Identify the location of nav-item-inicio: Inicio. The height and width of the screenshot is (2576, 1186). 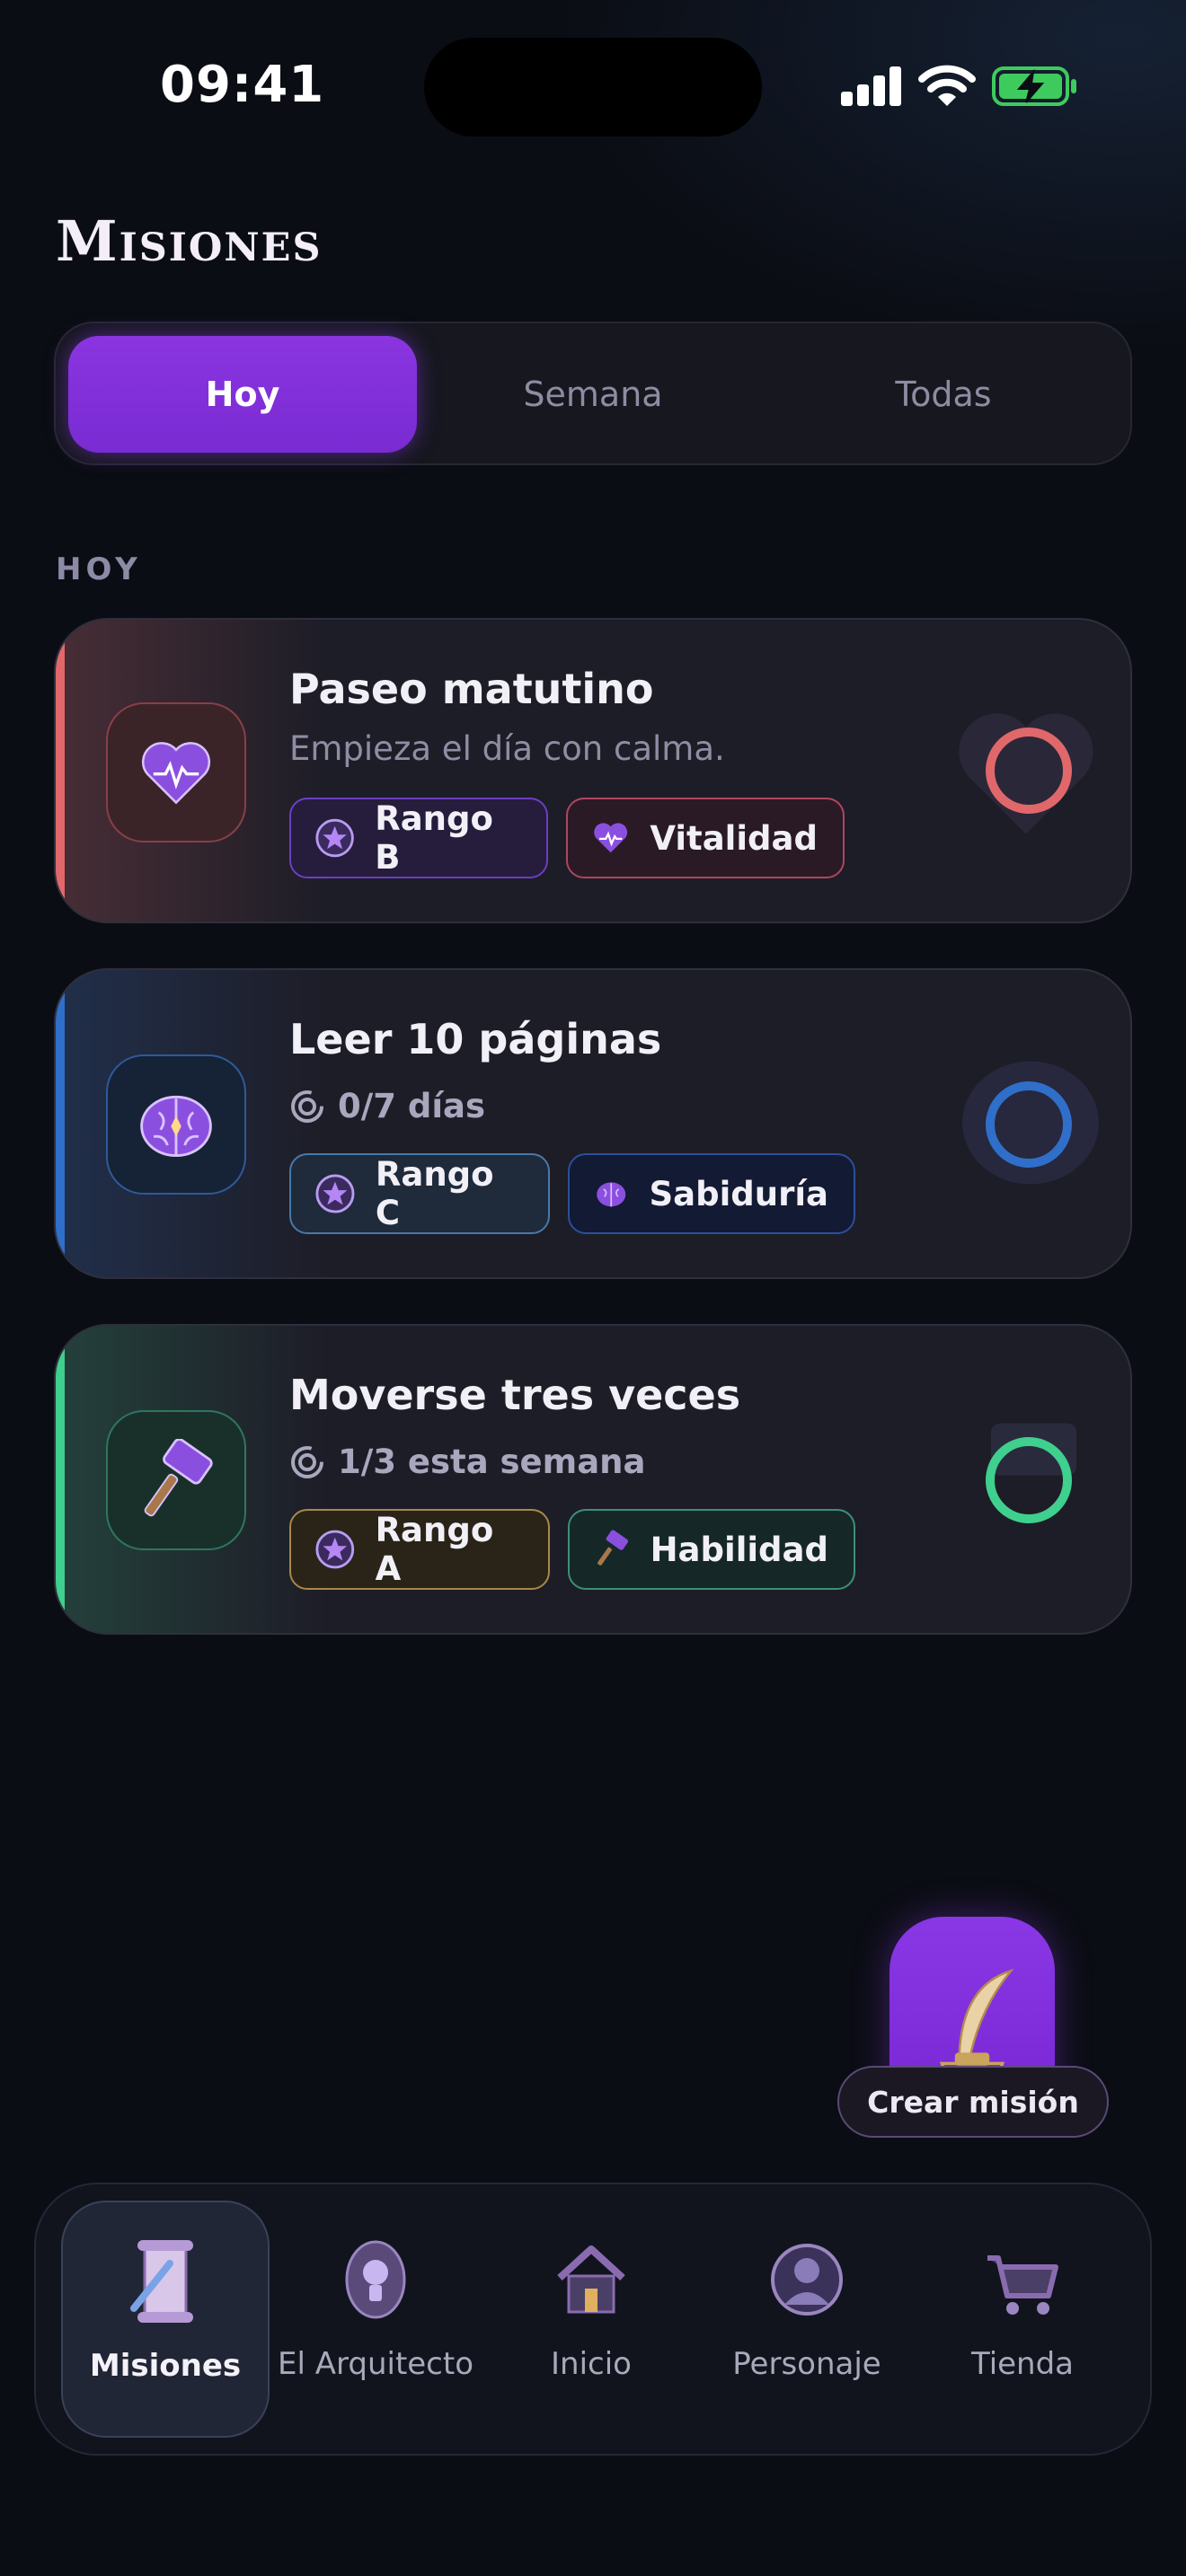
(591, 2319).